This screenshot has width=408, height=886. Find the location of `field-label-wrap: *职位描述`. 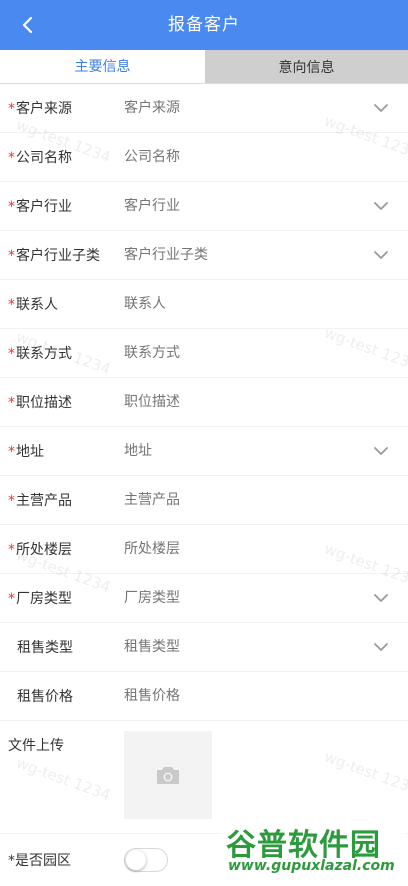

field-label-wrap: *职位描述 is located at coordinates (63, 402).